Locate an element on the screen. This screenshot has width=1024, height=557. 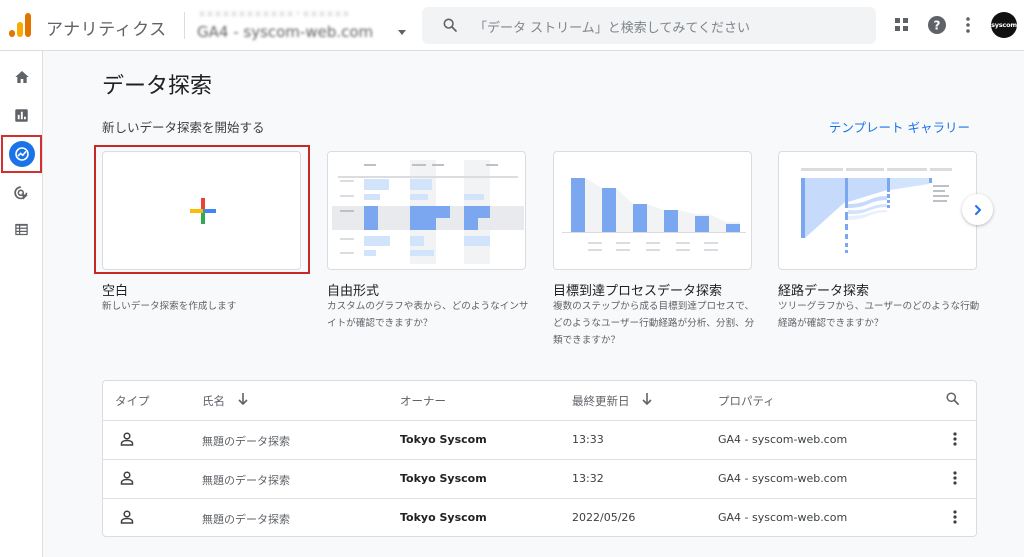
card-desc-freeform: カスタムのグラフや表から、どのようなインサイトが確認できますか？ is located at coordinates (428, 315).